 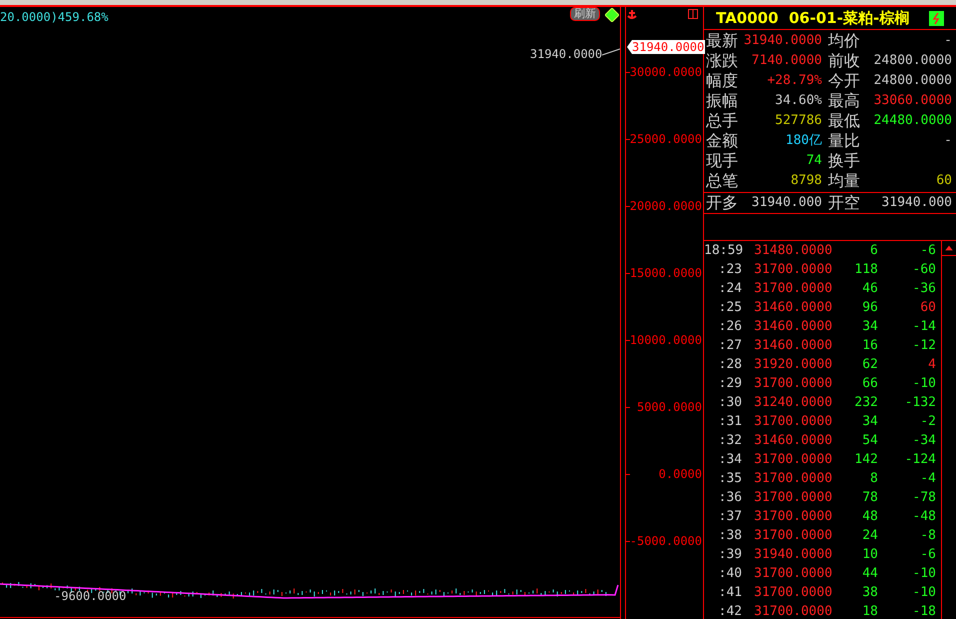 What do you see at coordinates (722, 161) in the screenshot?
I see `quote-label: 现手` at bounding box center [722, 161].